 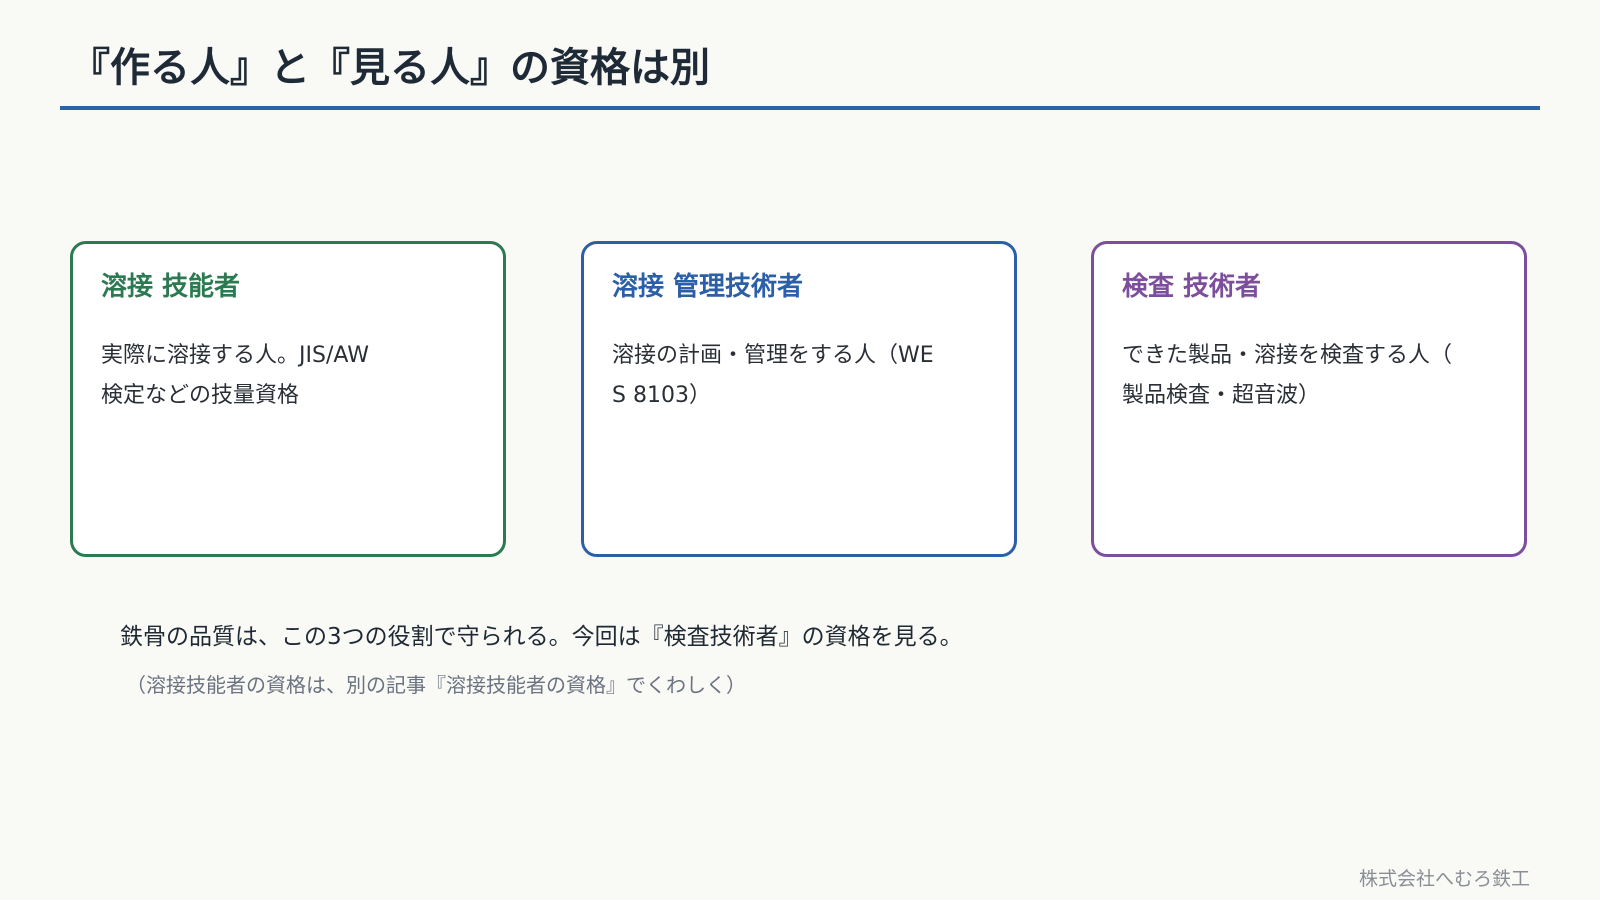 I want to click on card-welding-engineer: 溶接 管理技術者 溶接の計画・管理をする人（WE S 8103）, so click(x=799, y=399).